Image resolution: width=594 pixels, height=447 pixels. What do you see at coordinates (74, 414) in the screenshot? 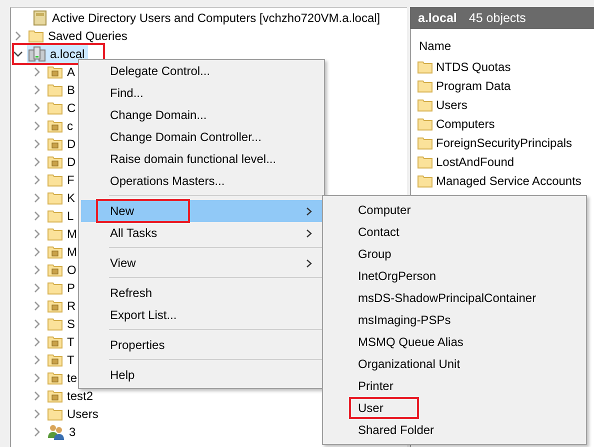
I see `tree-item: Users` at bounding box center [74, 414].